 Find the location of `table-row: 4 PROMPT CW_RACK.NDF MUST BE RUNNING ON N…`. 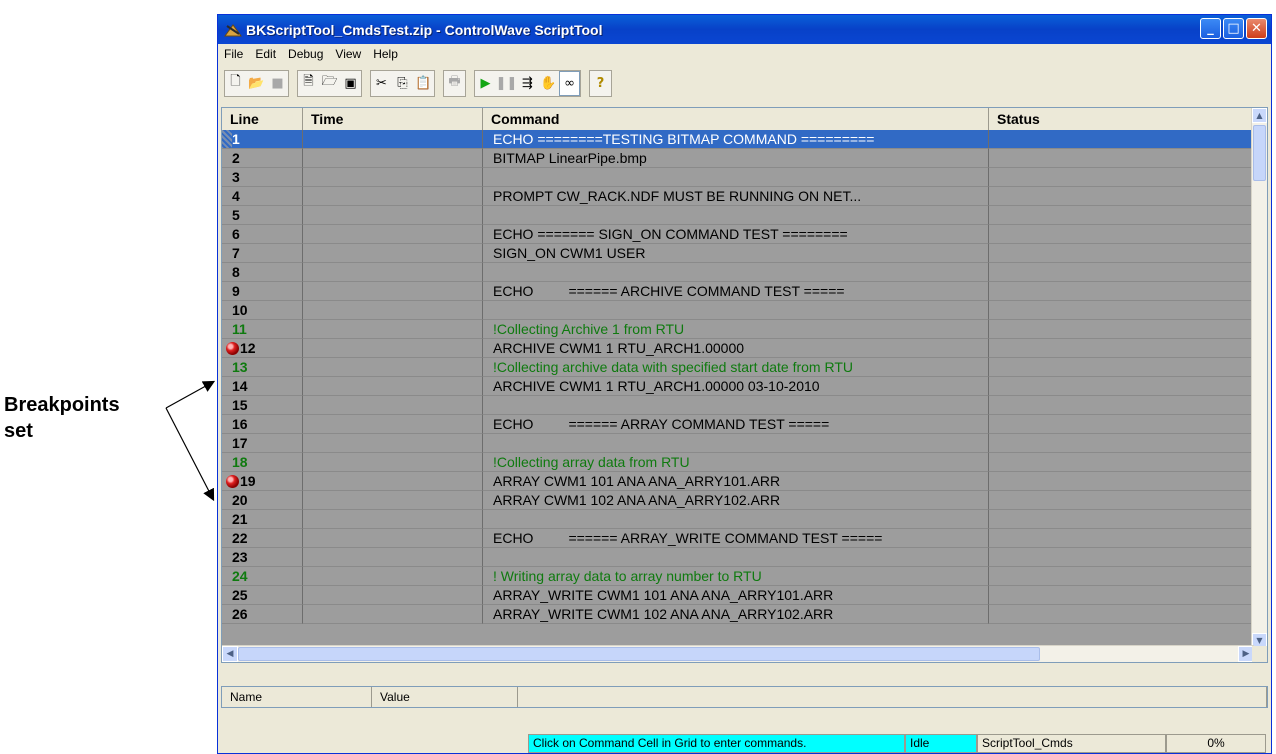

table-row: 4 PROMPT CW_RACK.NDF MUST BE RUNNING ON N… is located at coordinates (738, 196).